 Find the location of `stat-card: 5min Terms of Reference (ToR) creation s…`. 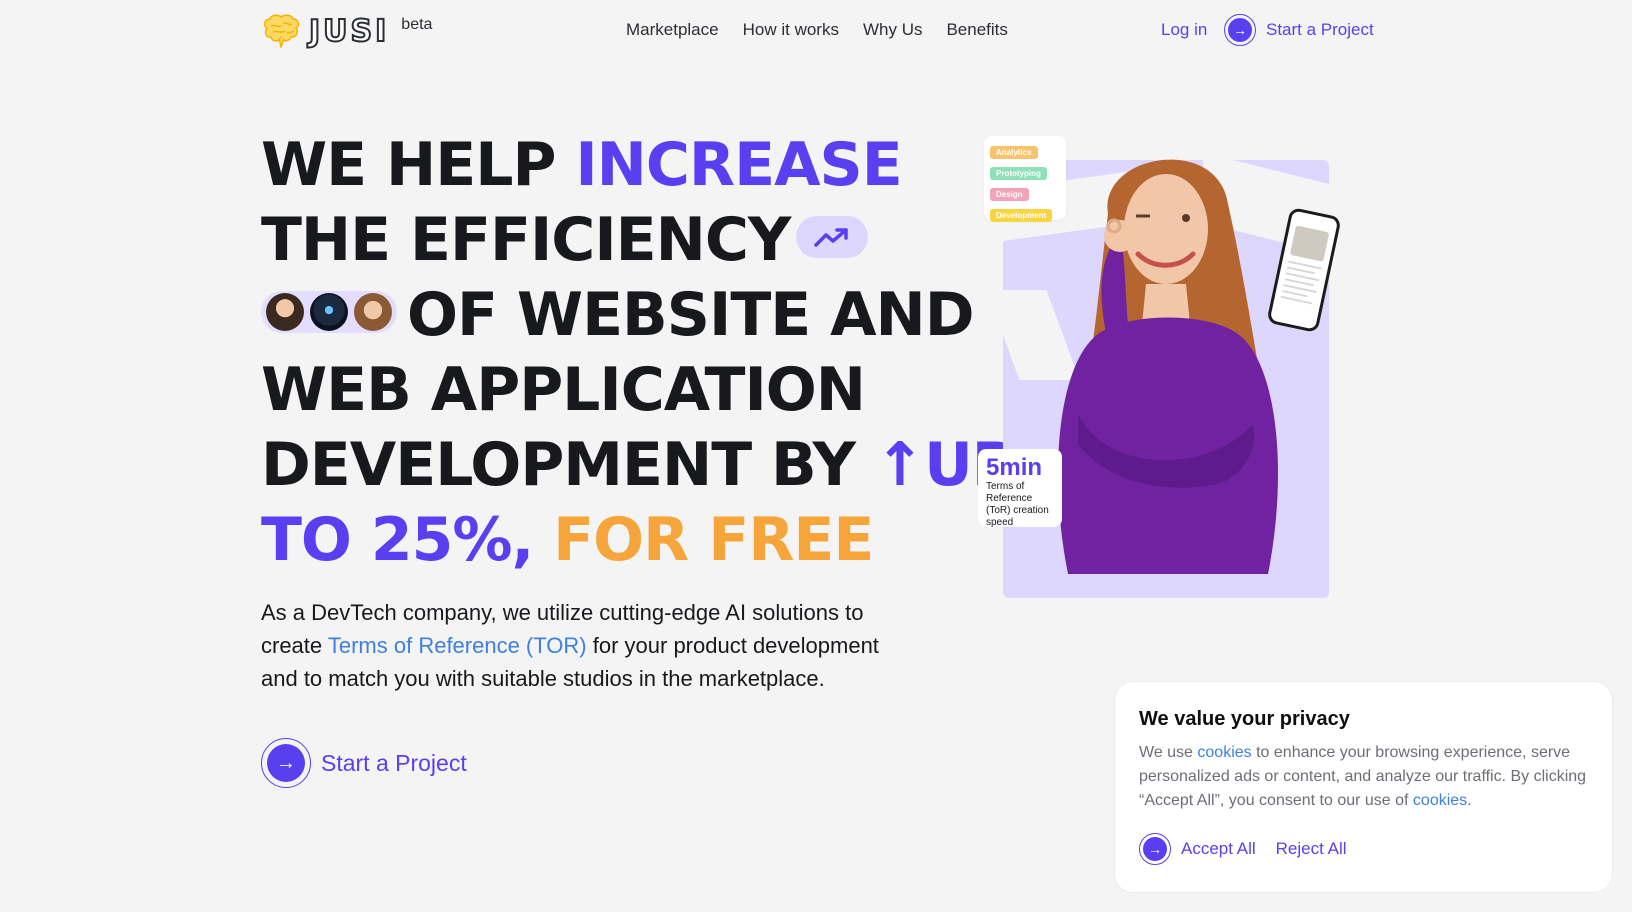

stat-card: 5min Terms of Reference (ToR) creation s… is located at coordinates (1020, 488).